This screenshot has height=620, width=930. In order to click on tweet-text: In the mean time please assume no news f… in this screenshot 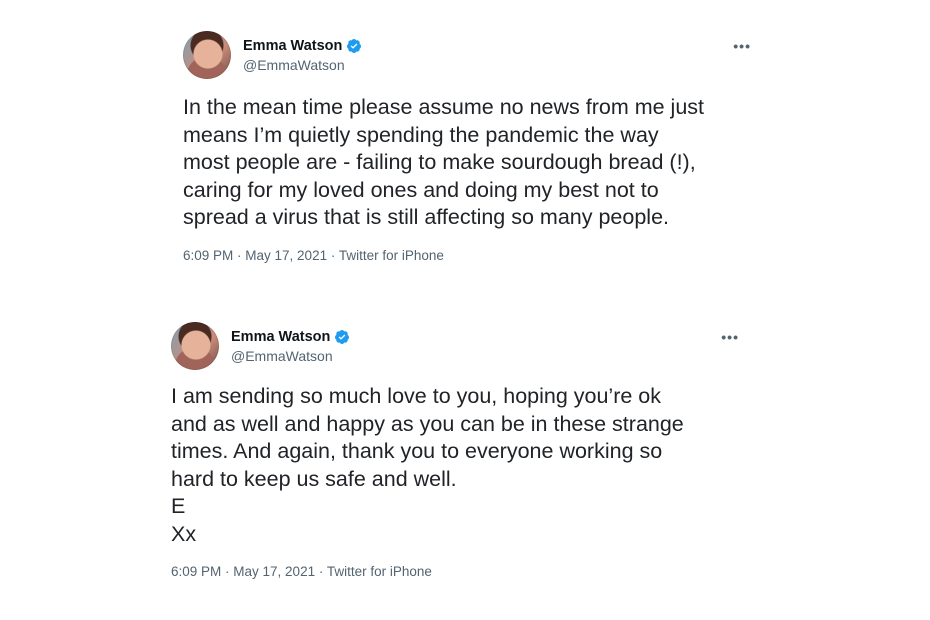, I will do `click(444, 162)`.